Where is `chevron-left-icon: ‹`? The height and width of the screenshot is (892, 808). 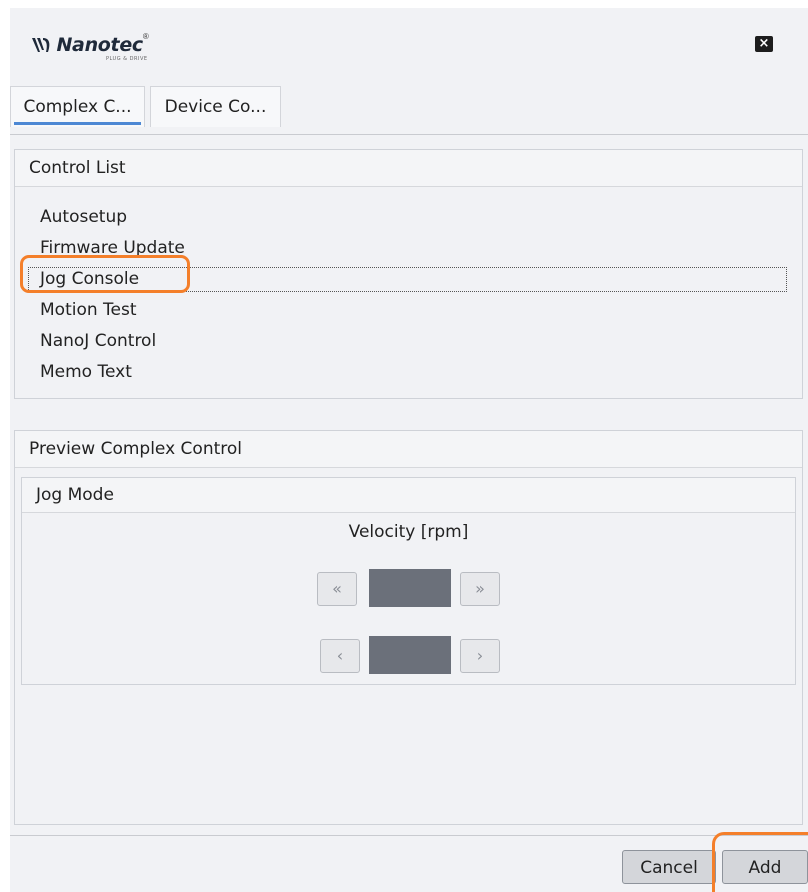 chevron-left-icon: ‹ is located at coordinates (340, 655).